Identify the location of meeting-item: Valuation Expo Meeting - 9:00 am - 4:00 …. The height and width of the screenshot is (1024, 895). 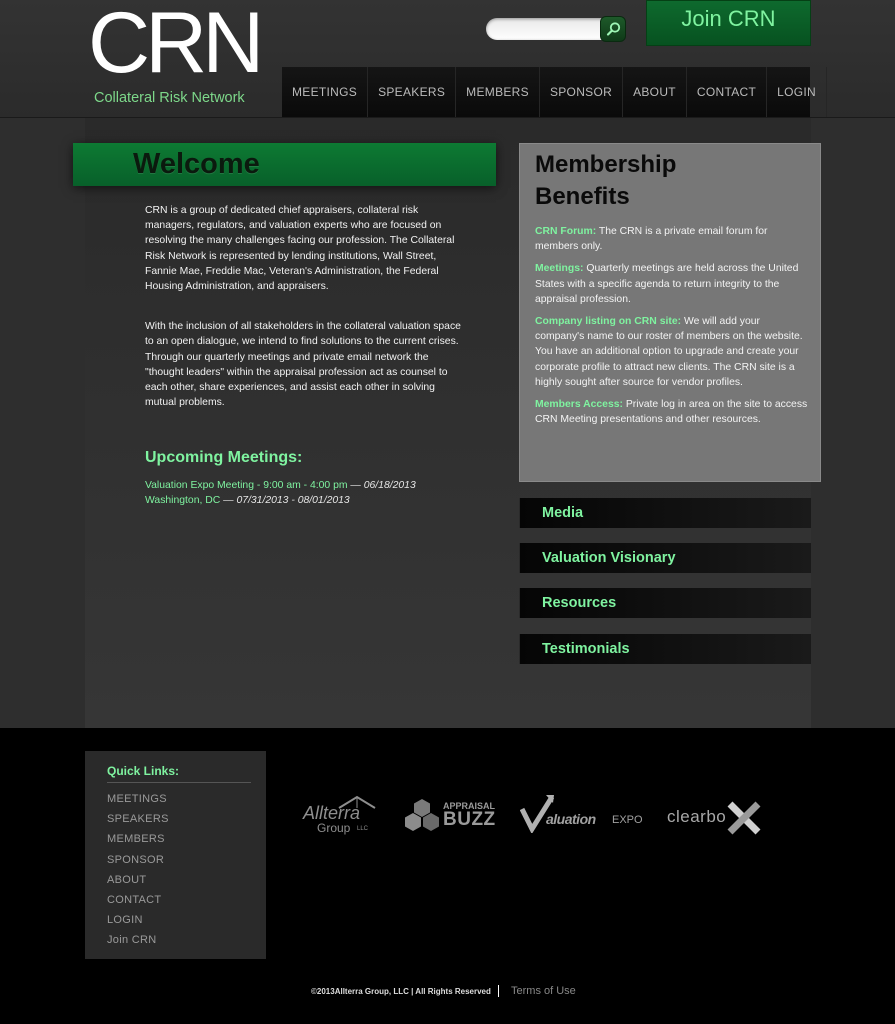
(310, 485).